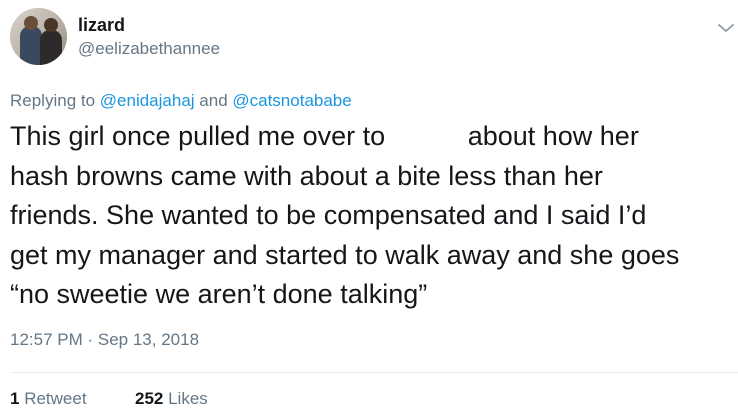 This screenshot has height=416, width=738. Describe the element at coordinates (291, 100) in the screenshot. I see `mention-link: @catsnotababe` at that location.